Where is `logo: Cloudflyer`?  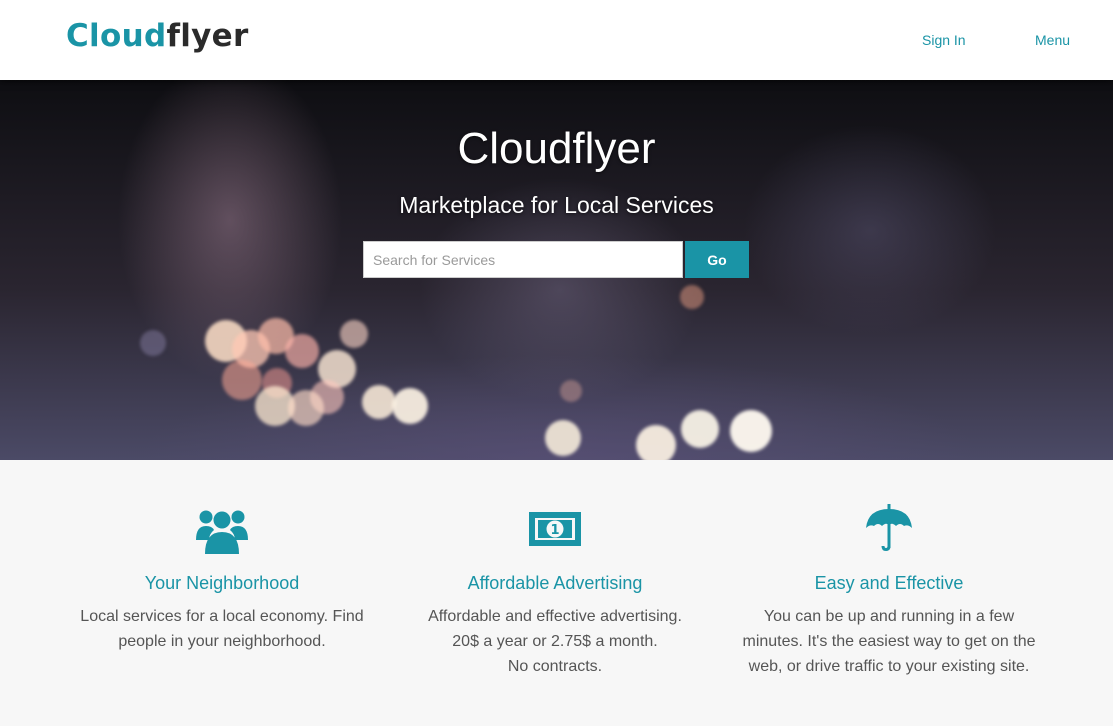
logo: Cloudflyer is located at coordinates (157, 36).